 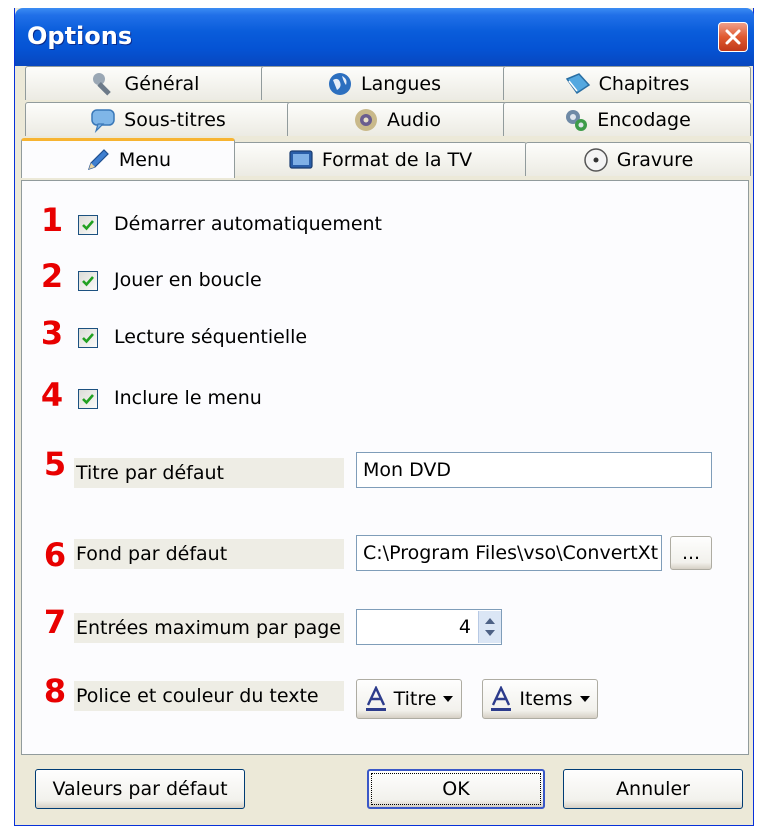 What do you see at coordinates (248, 224) in the screenshot?
I see `autostart-label: Démarrer automatiquement` at bounding box center [248, 224].